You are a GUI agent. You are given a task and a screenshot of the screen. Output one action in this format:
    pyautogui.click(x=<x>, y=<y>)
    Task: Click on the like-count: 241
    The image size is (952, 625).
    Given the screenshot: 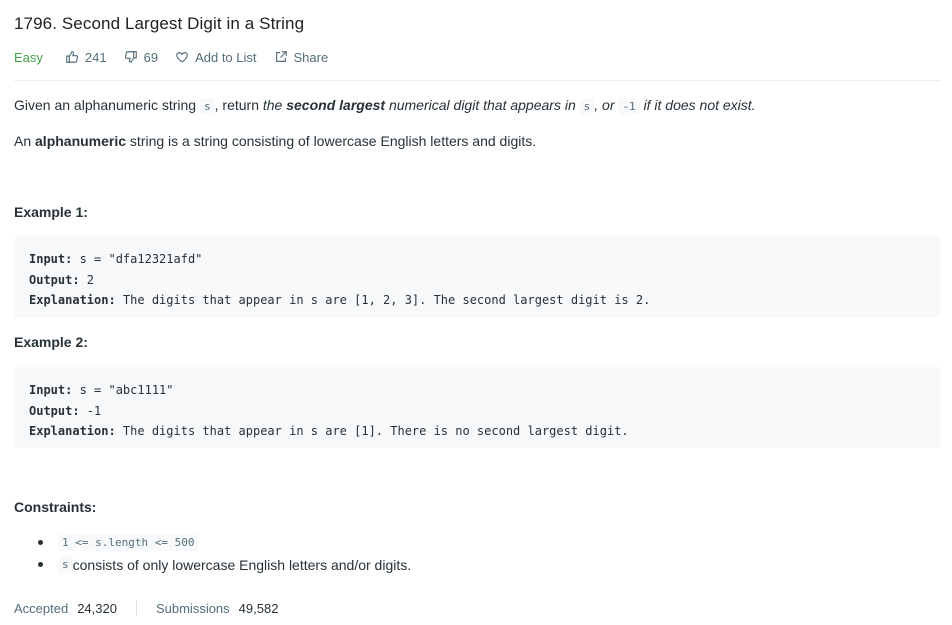 What is the action you would take?
    pyautogui.click(x=95, y=57)
    